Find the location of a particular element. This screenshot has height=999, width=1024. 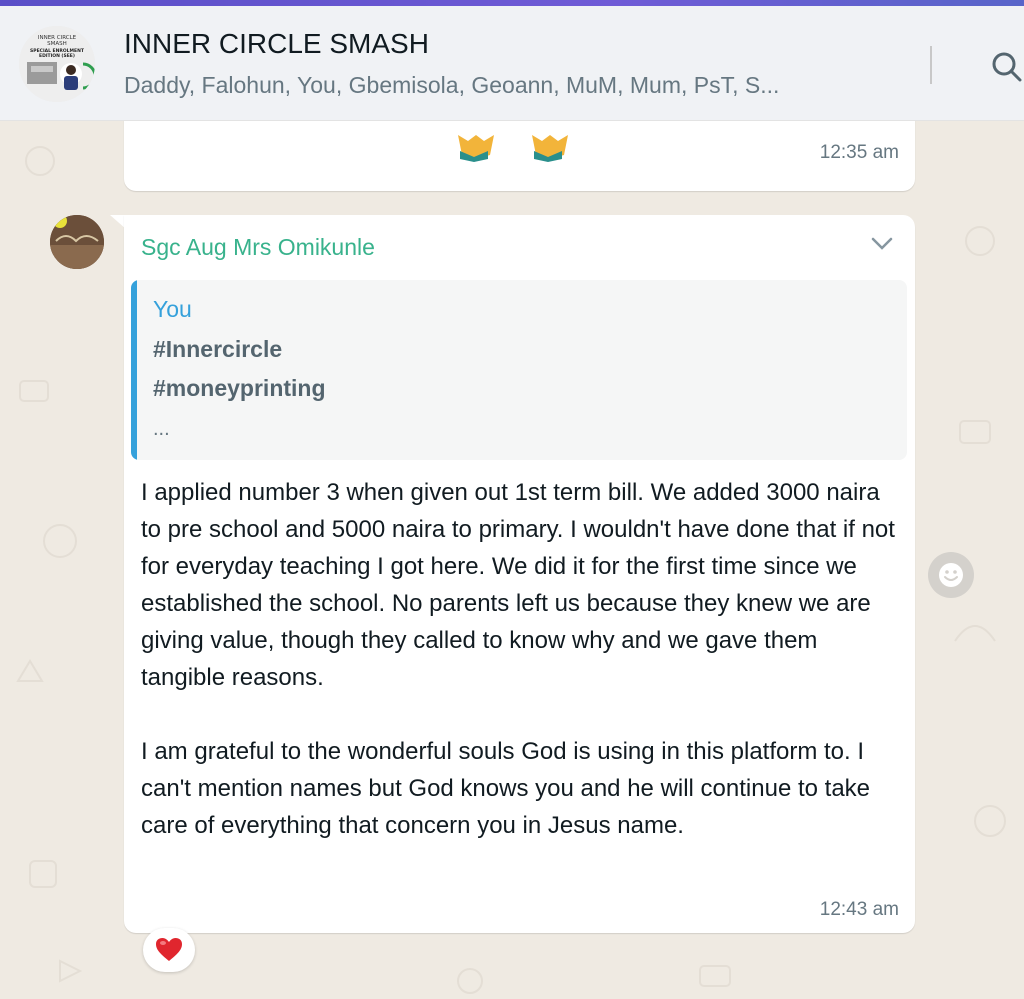

emoji-content is located at coordinates (519, 145).